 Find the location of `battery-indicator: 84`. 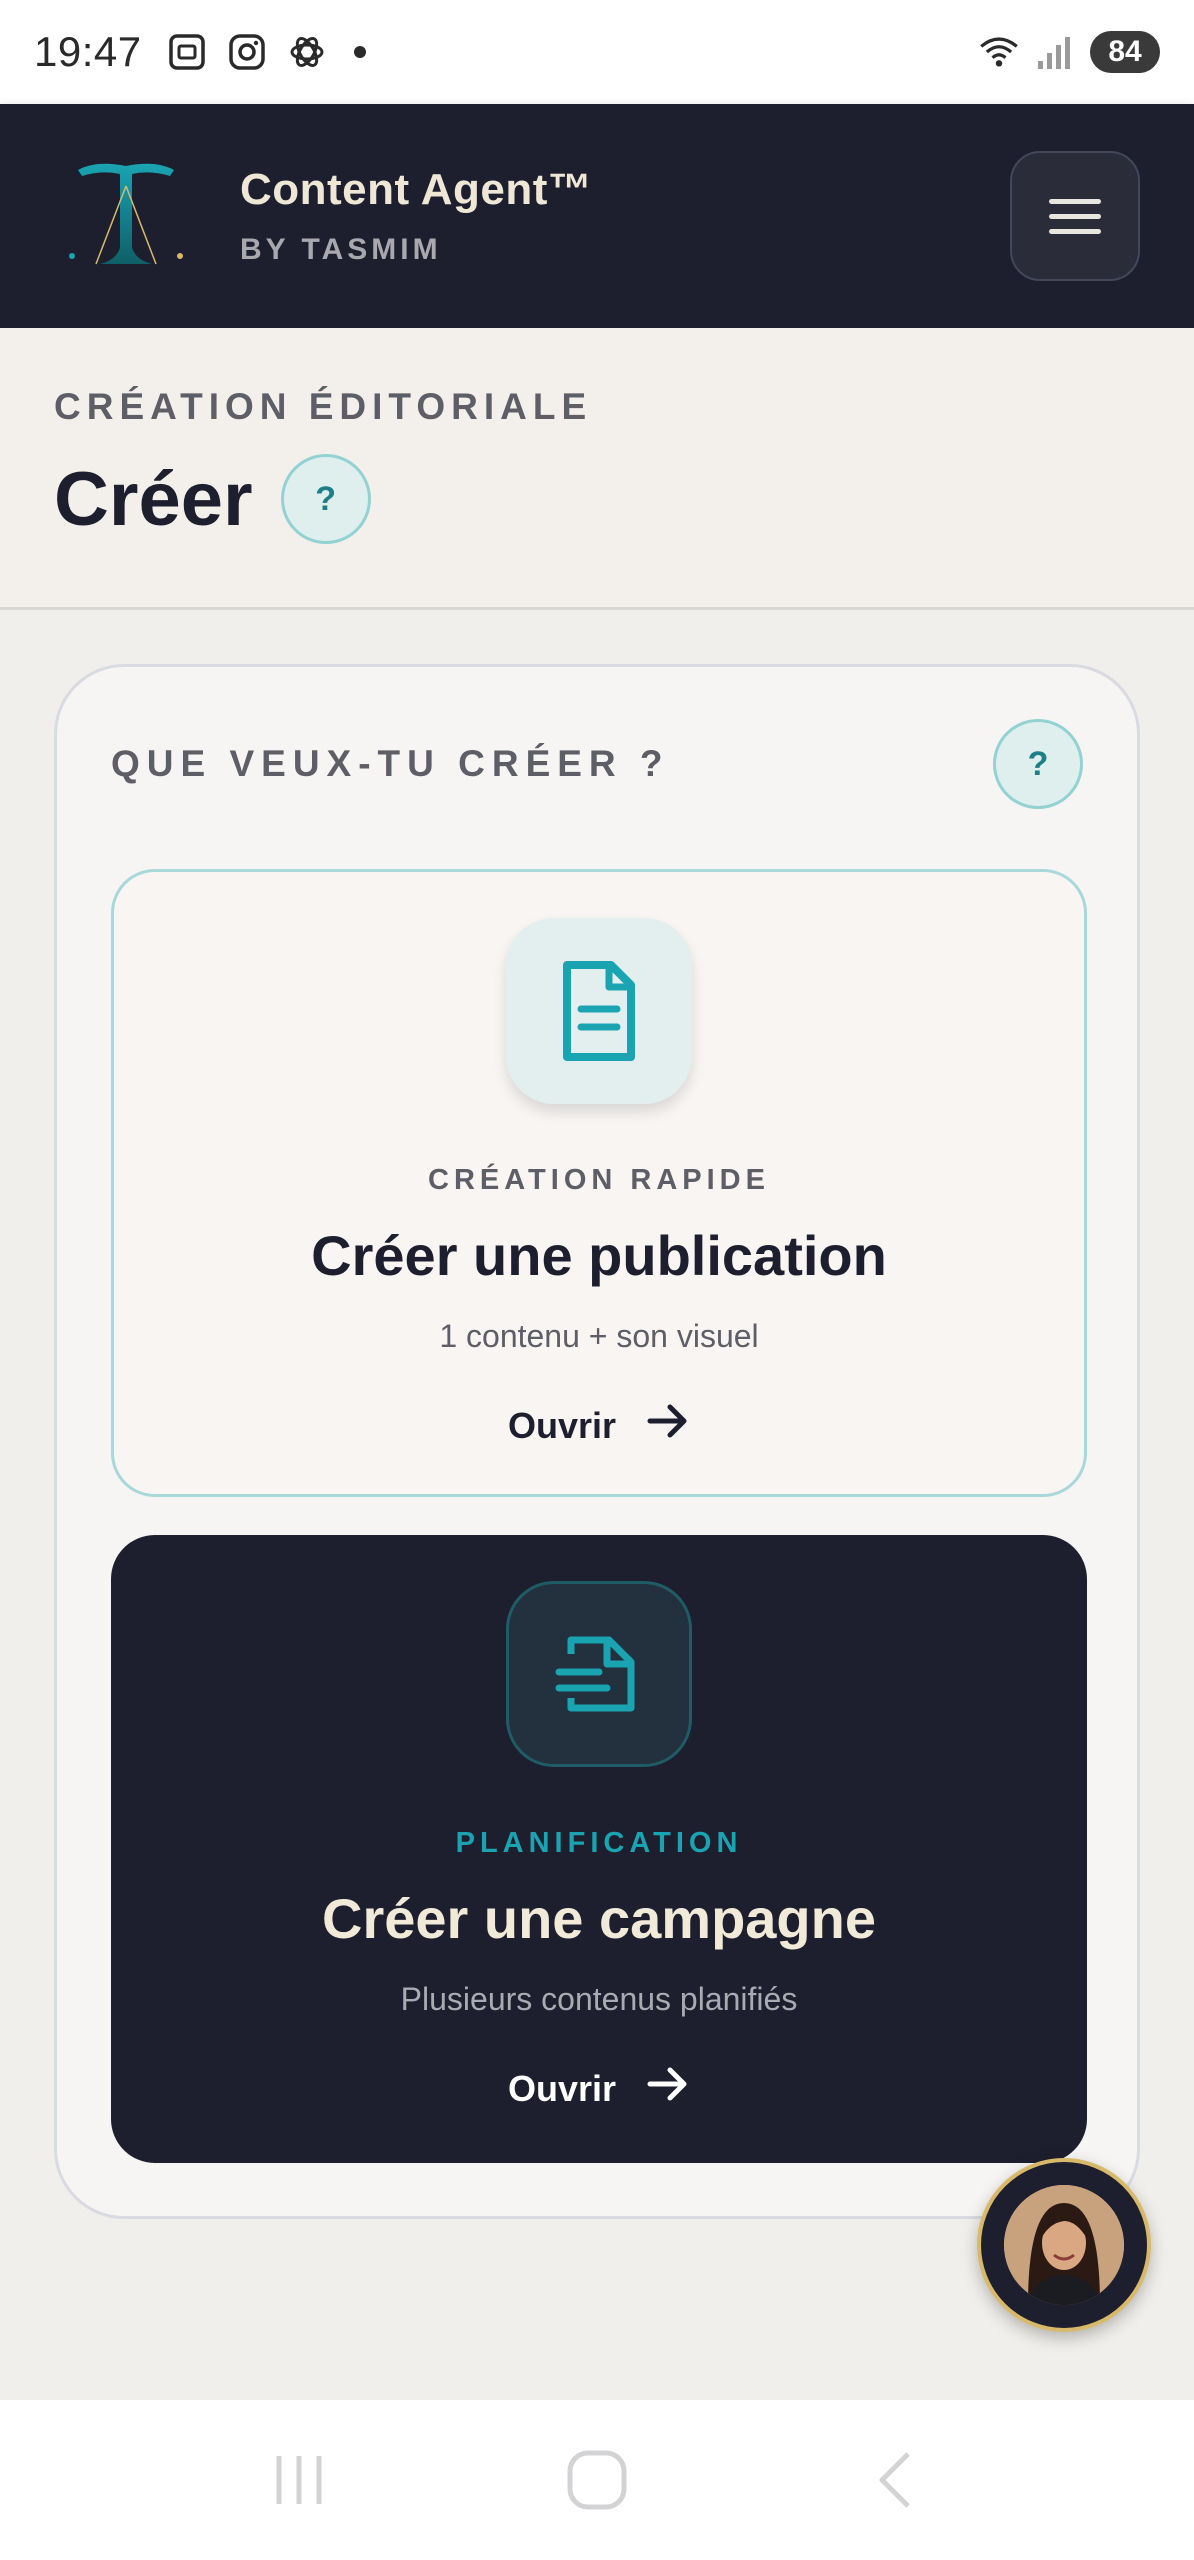

battery-indicator: 84 is located at coordinates (1125, 52).